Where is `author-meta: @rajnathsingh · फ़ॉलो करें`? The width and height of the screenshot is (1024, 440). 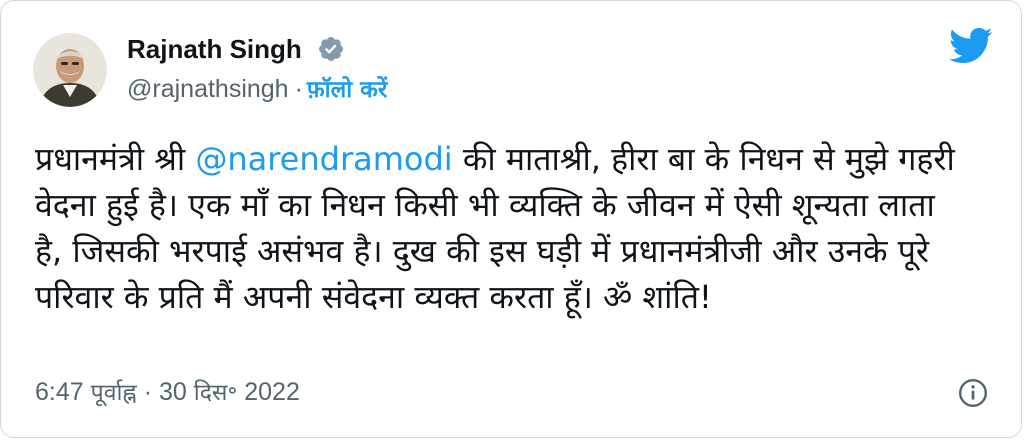 author-meta: @rajnathsingh · फ़ॉलो करें is located at coordinates (257, 89).